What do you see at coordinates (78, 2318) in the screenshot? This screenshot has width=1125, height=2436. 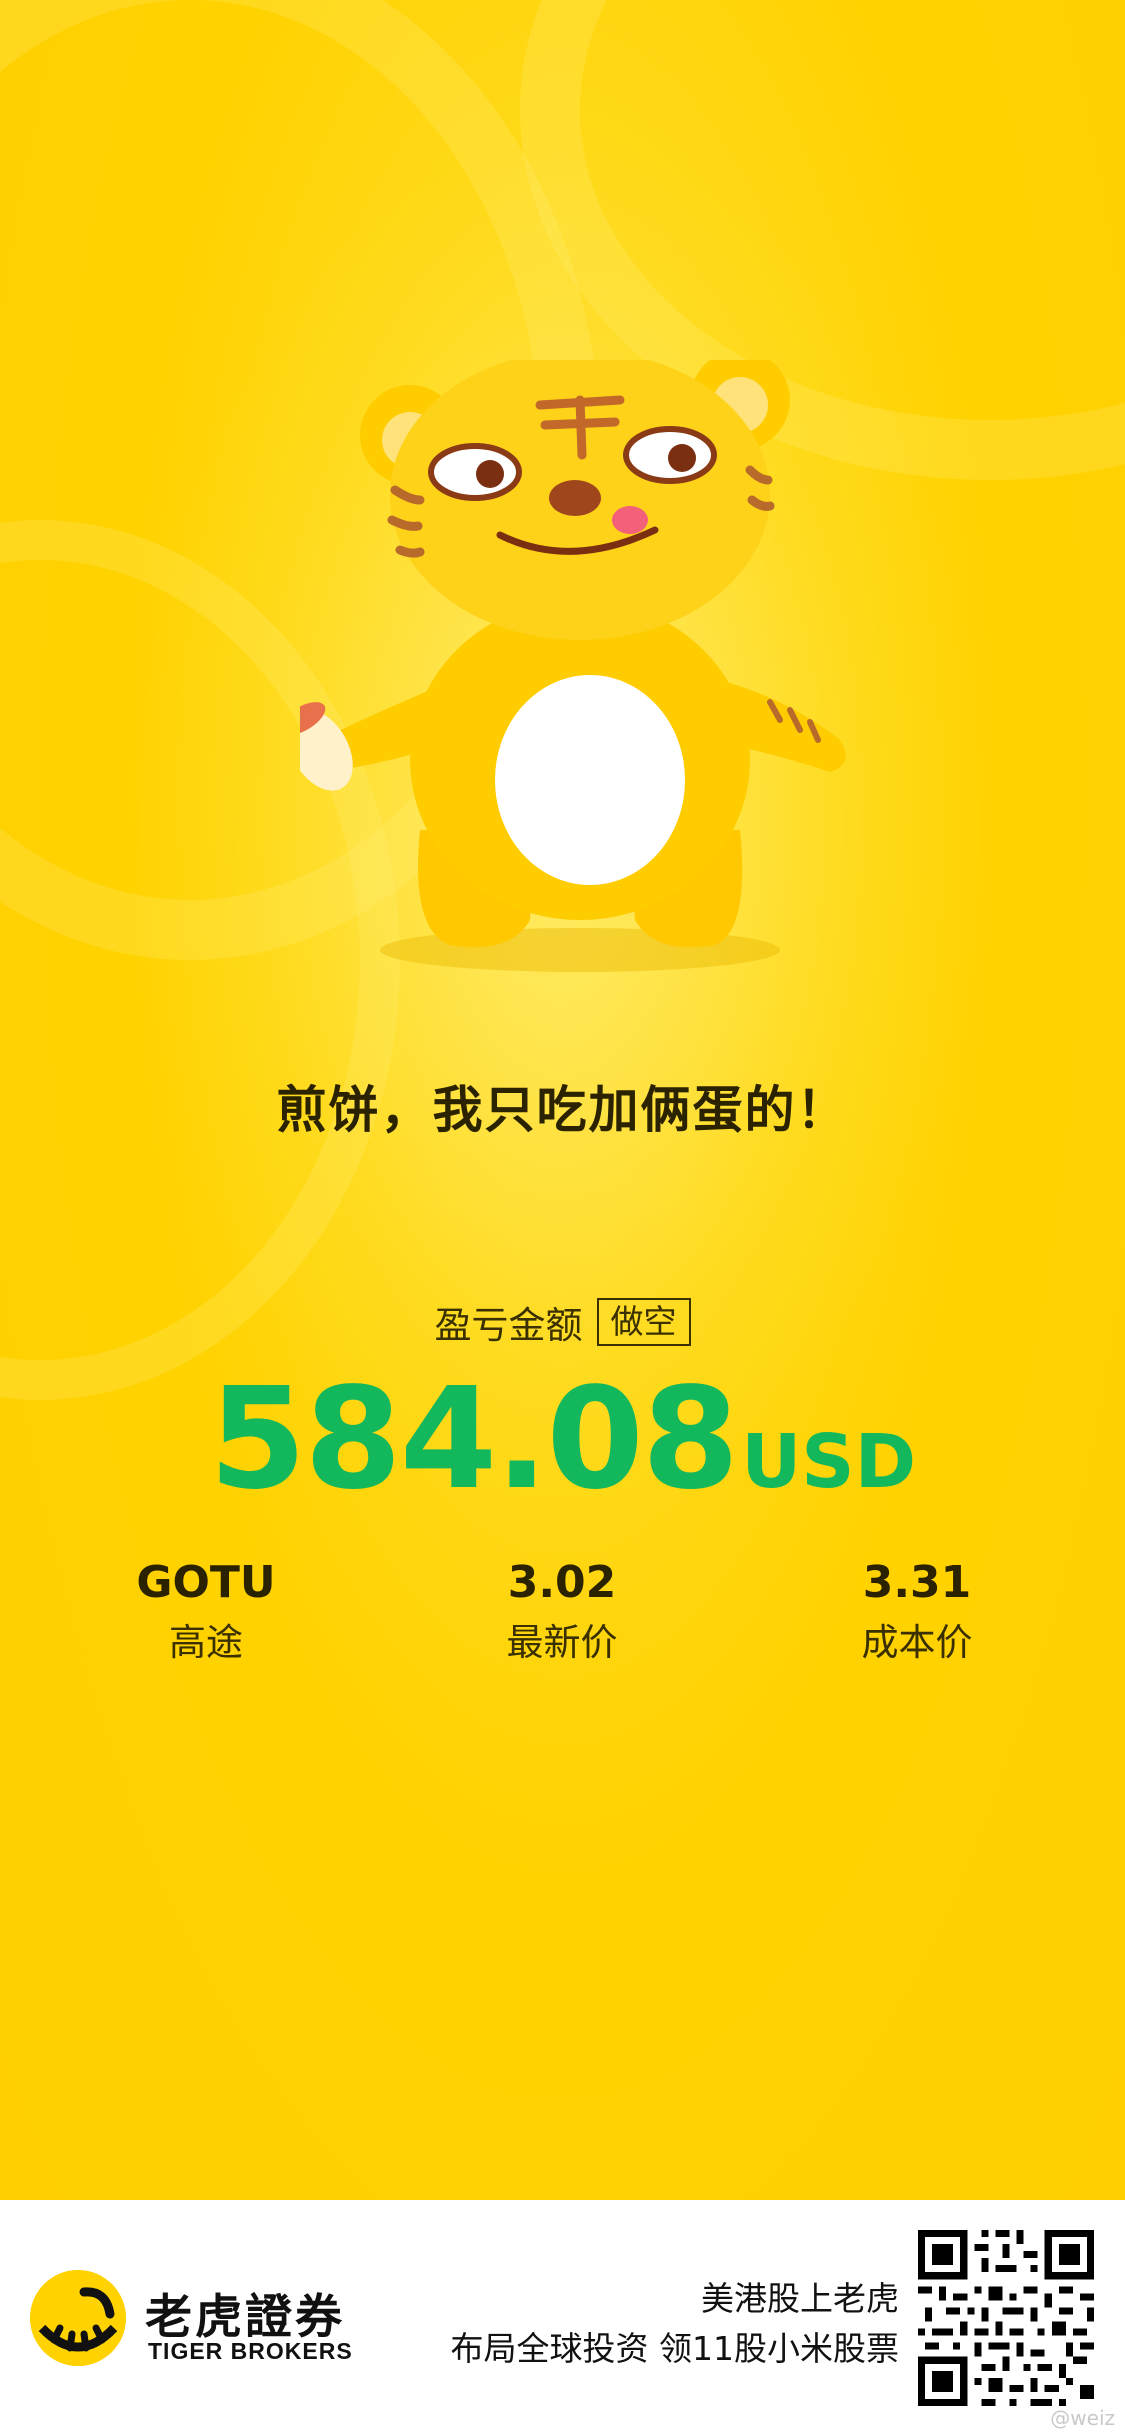 I see `tiger-logo-icon` at bounding box center [78, 2318].